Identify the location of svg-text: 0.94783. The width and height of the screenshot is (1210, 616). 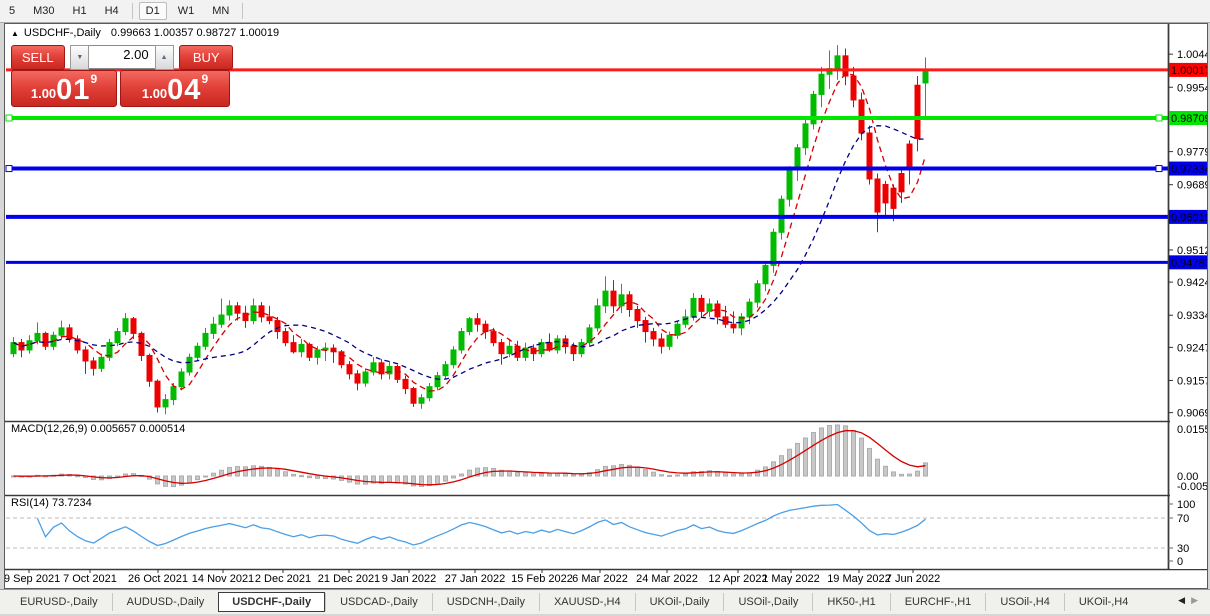
(1189, 263).